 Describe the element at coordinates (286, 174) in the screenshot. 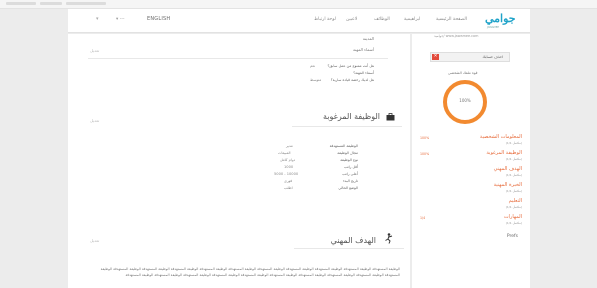

I see `field-value: 5000 - 10000` at that location.